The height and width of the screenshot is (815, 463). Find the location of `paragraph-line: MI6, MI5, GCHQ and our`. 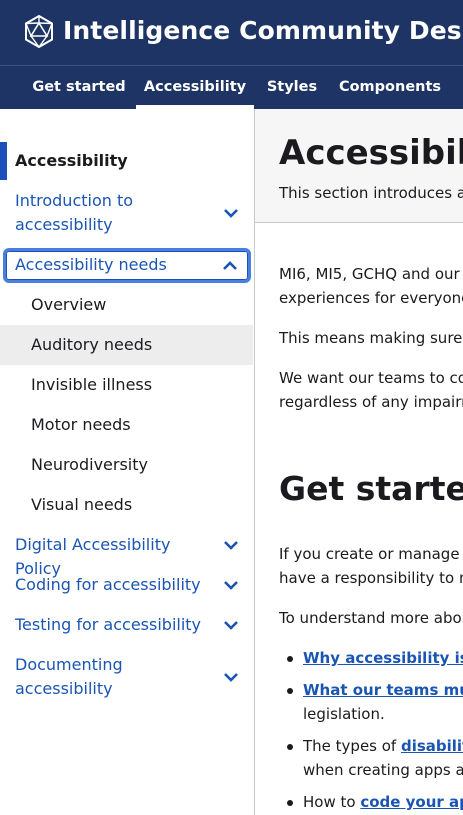

paragraph-line: MI6, MI5, GCHQ and our is located at coordinates (369, 274).